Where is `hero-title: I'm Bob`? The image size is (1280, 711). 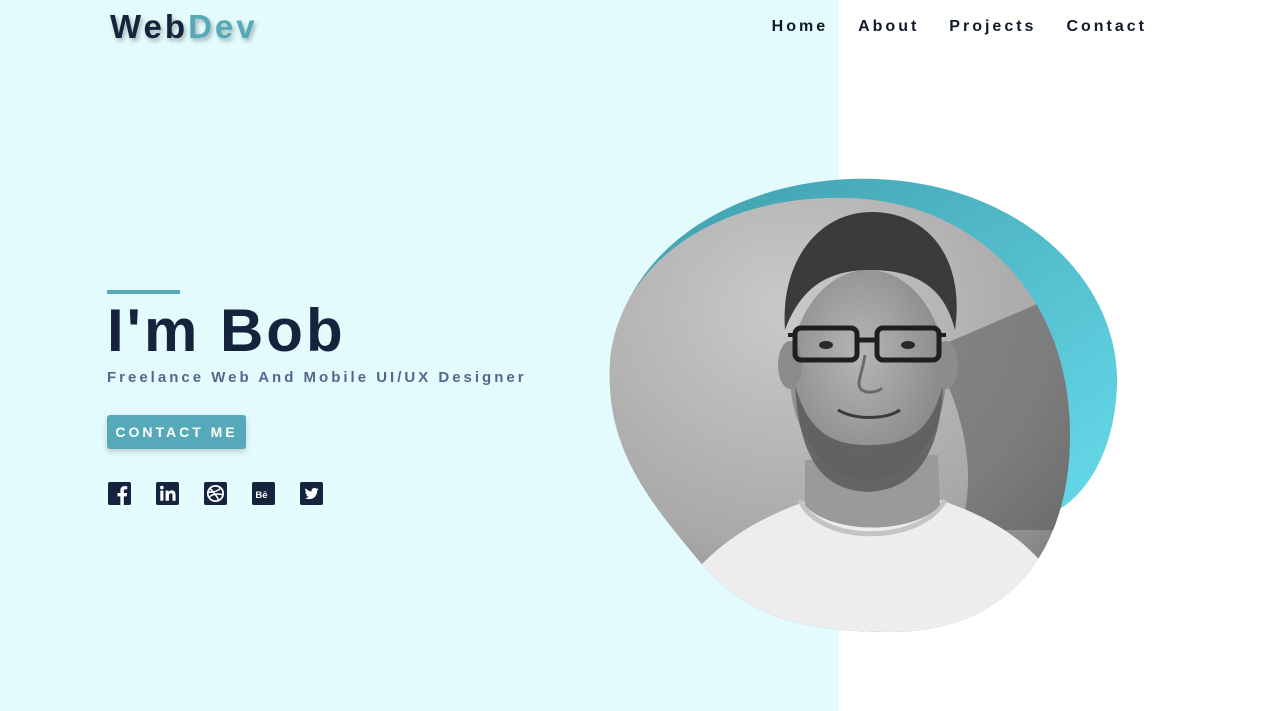
hero-title: I'm Bob is located at coordinates (226, 330).